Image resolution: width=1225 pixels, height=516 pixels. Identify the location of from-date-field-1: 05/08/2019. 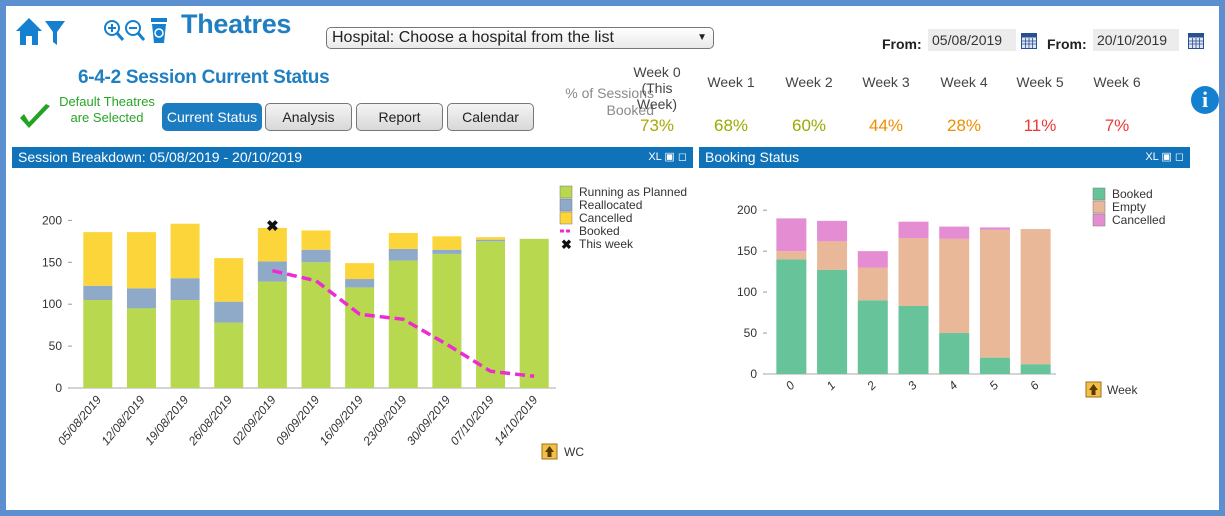
(972, 40).